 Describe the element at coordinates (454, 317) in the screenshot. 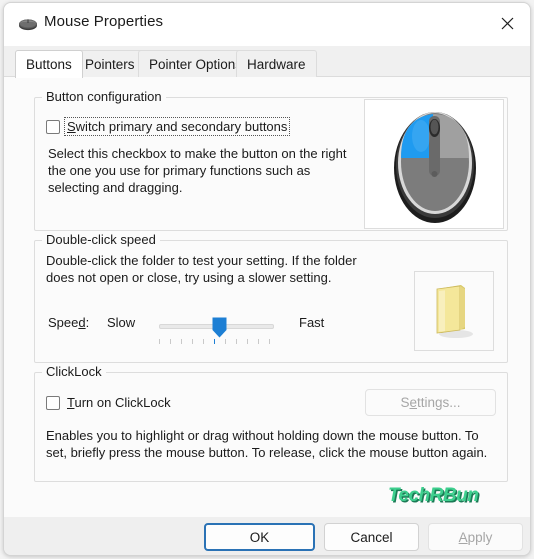

I see `folder-icon` at that location.